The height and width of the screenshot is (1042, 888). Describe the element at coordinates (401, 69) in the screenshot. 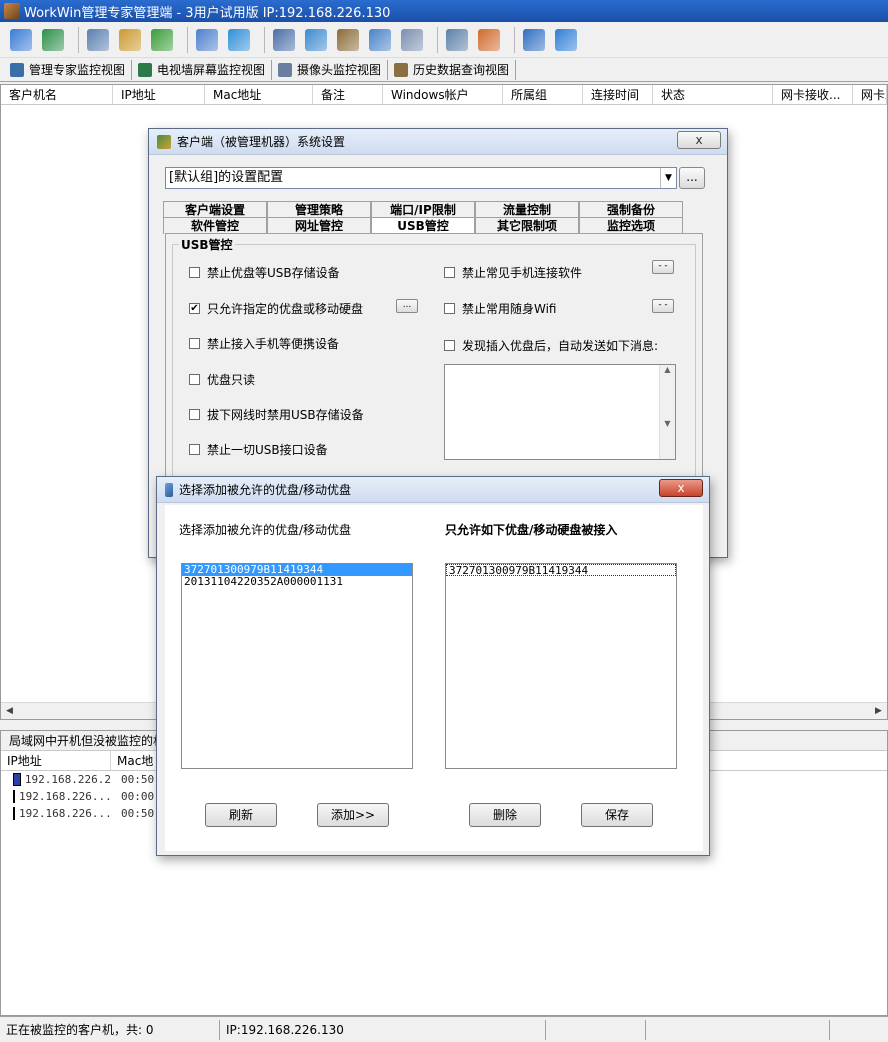

I see `history-icon` at that location.